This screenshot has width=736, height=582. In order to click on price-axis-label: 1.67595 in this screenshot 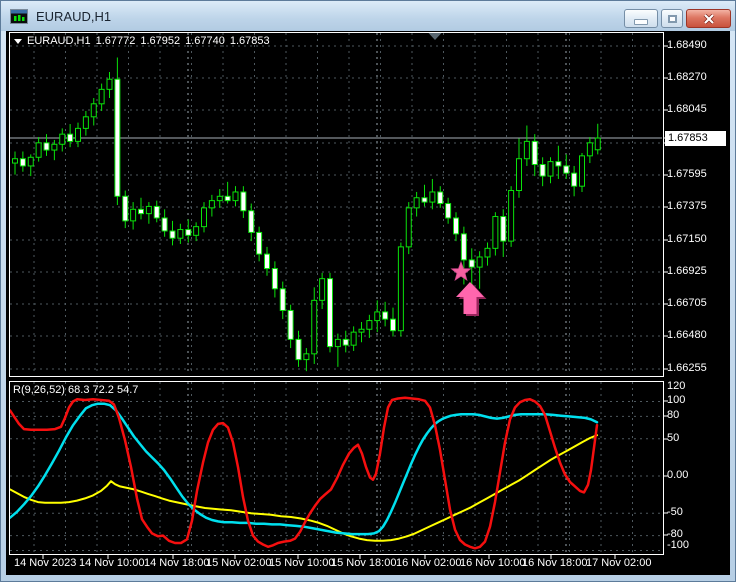, I will do `click(687, 174)`.